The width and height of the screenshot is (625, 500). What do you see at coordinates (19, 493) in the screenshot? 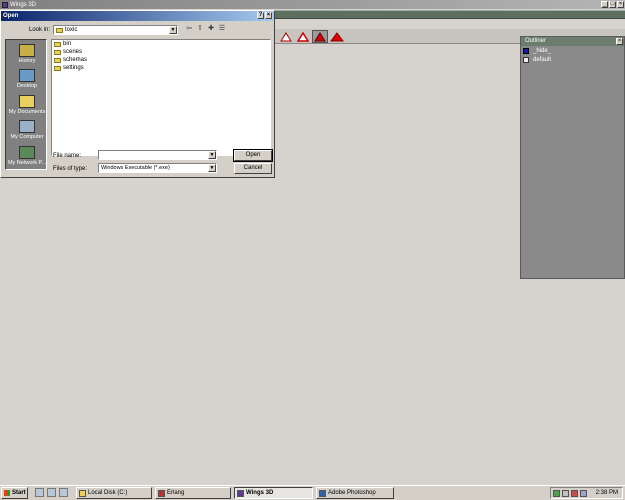
I see `start-label: Start` at bounding box center [19, 493].